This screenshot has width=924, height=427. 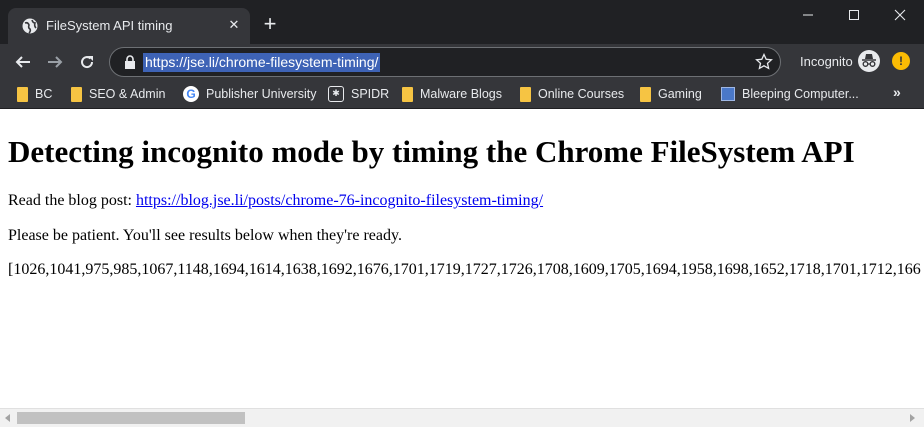 I want to click on bookmark-publisher-university: G Publisher University, so click(x=249, y=94).